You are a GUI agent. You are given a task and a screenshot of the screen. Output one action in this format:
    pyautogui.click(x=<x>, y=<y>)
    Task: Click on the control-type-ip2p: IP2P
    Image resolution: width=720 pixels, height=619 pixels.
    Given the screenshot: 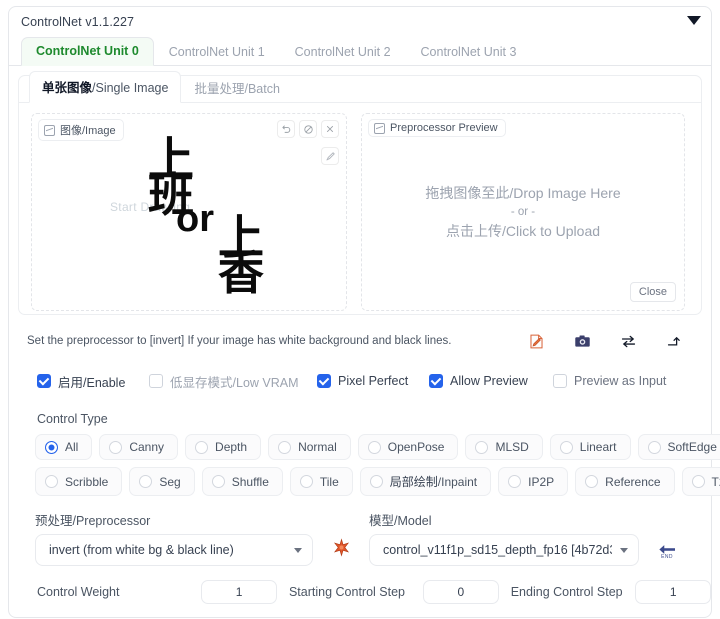 What is the action you would take?
    pyautogui.click(x=533, y=481)
    